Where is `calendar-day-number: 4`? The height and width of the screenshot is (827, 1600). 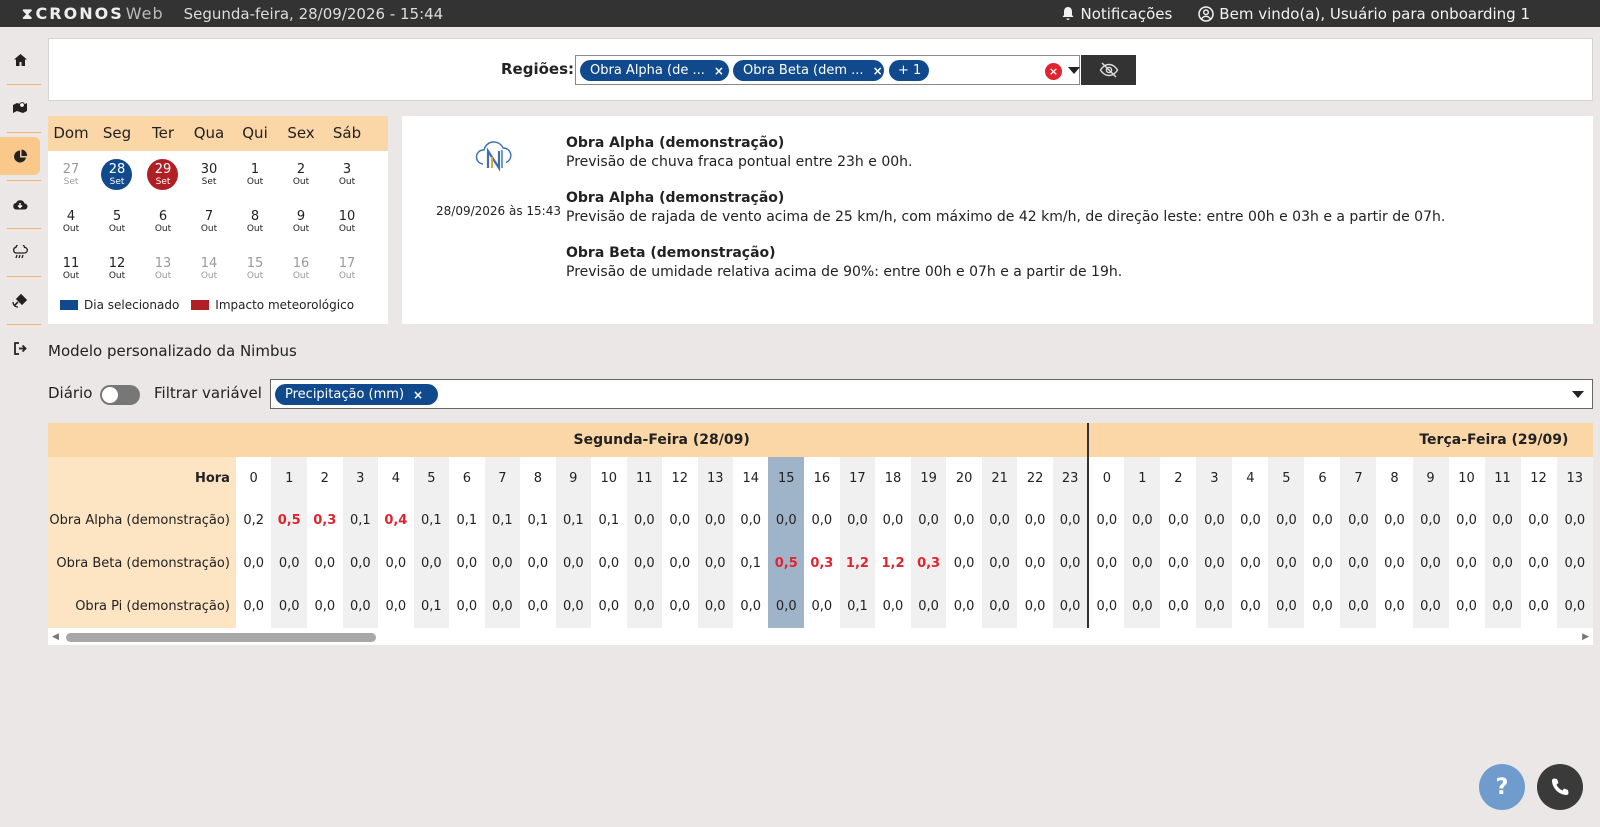
calendar-day-number: 4 is located at coordinates (71, 216).